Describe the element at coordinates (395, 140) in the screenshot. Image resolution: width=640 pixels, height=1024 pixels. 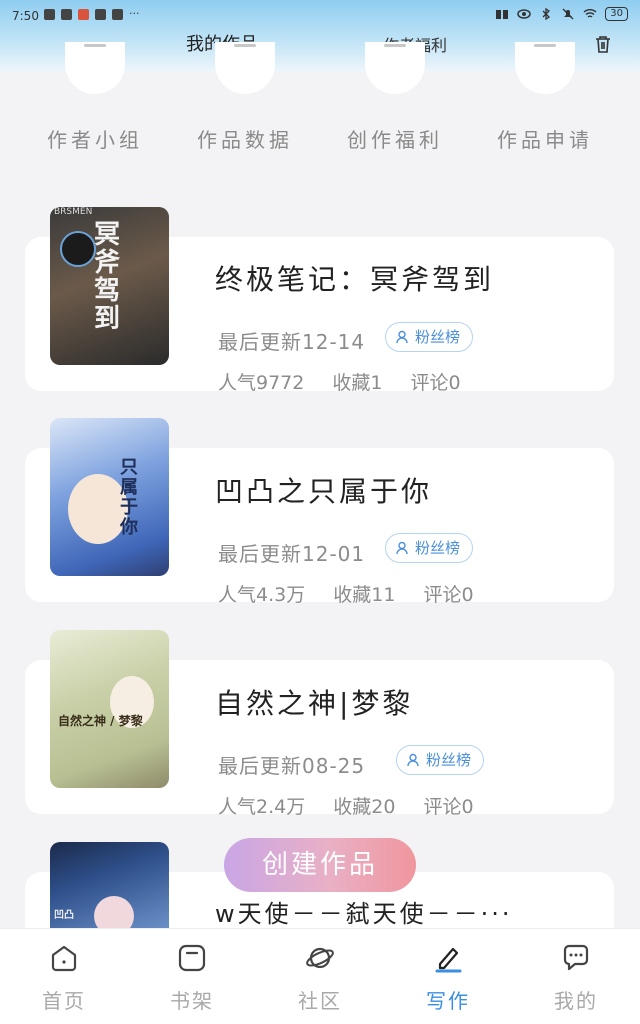
I see `quick-action-label: 创作福利` at that location.